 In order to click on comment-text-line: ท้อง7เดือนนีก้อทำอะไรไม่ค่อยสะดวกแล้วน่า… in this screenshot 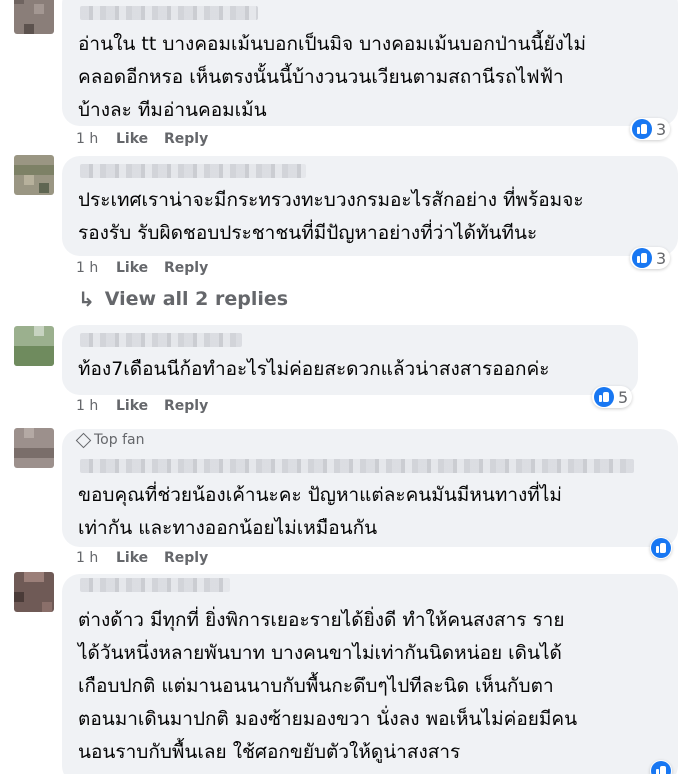, I will do `click(314, 369)`.